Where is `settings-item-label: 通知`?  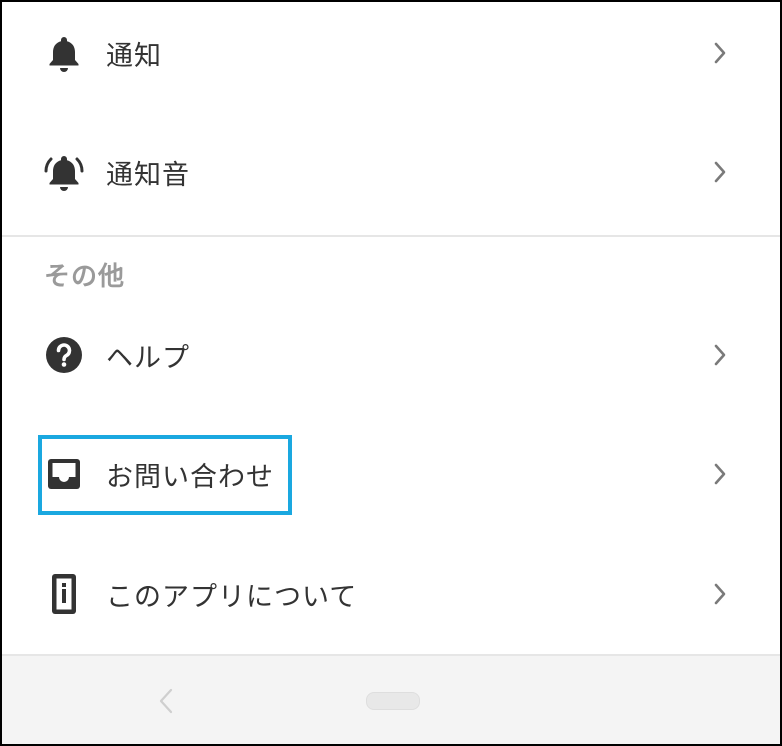
settings-item-label: 通知 is located at coordinates (134, 56).